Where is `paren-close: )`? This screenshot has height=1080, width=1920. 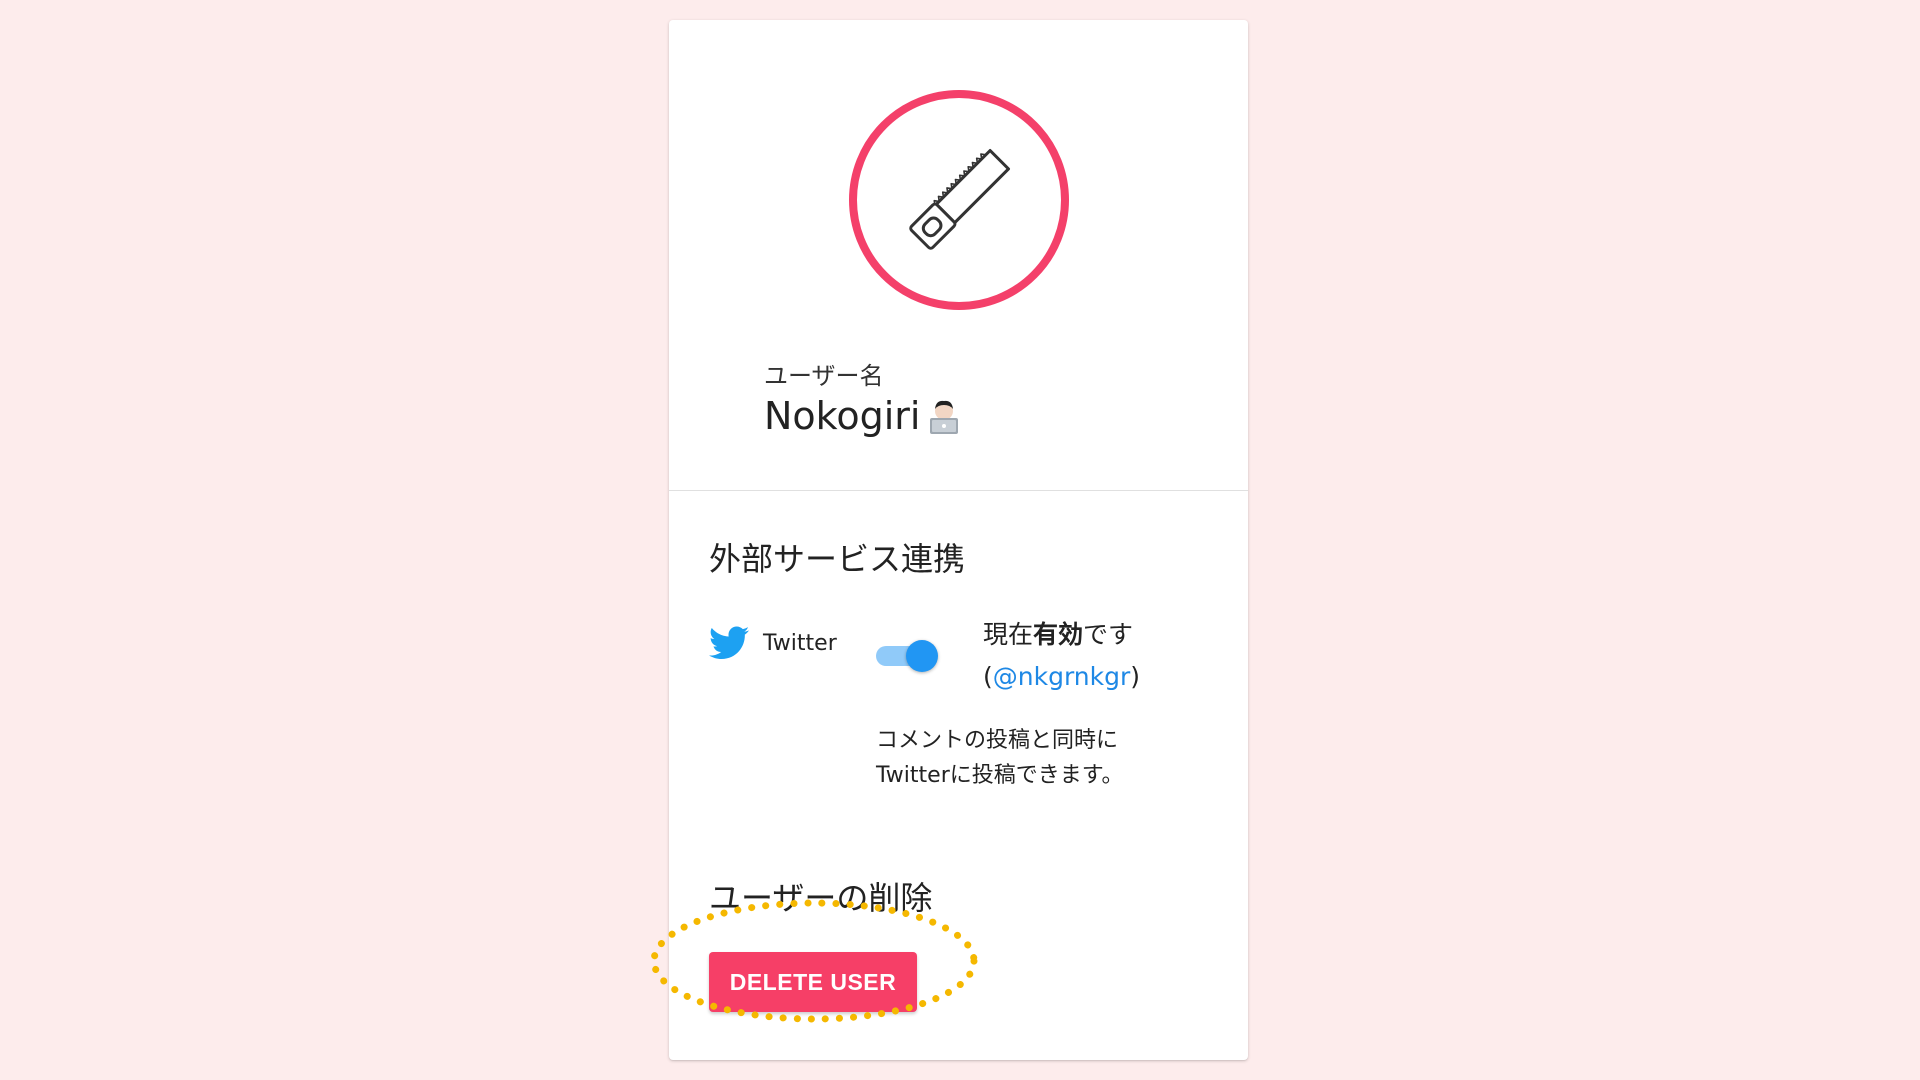 paren-close: ) is located at coordinates (1135, 676).